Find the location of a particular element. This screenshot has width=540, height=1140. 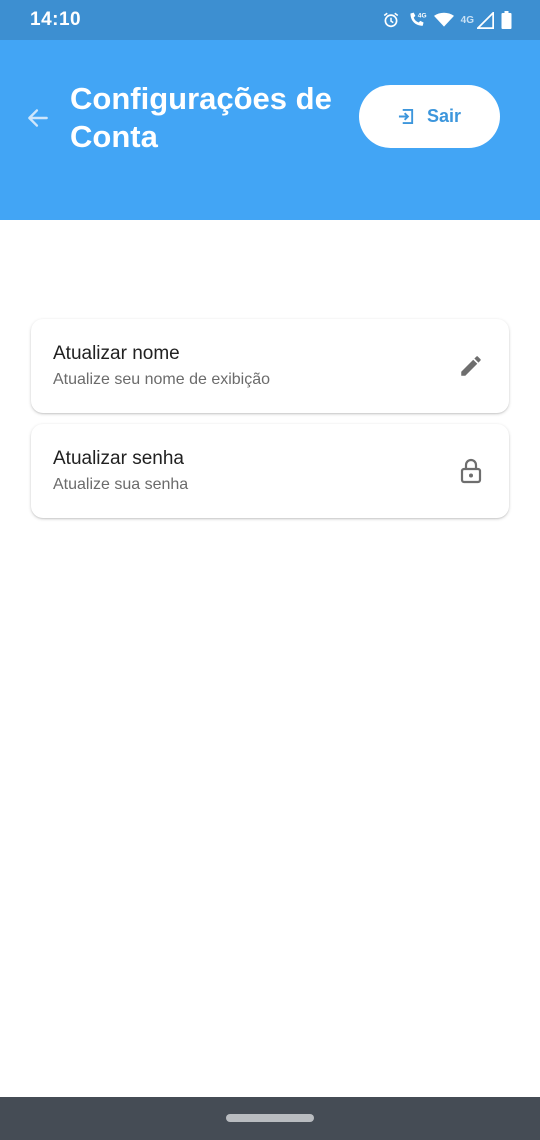

home-indicator is located at coordinates (270, 1118).